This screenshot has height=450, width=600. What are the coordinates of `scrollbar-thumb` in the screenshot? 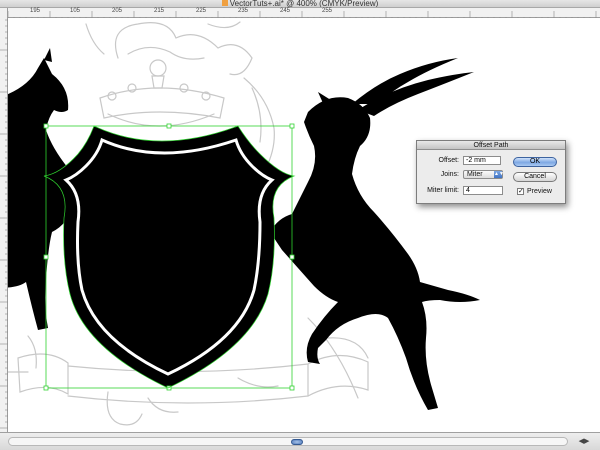 It's located at (297, 442).